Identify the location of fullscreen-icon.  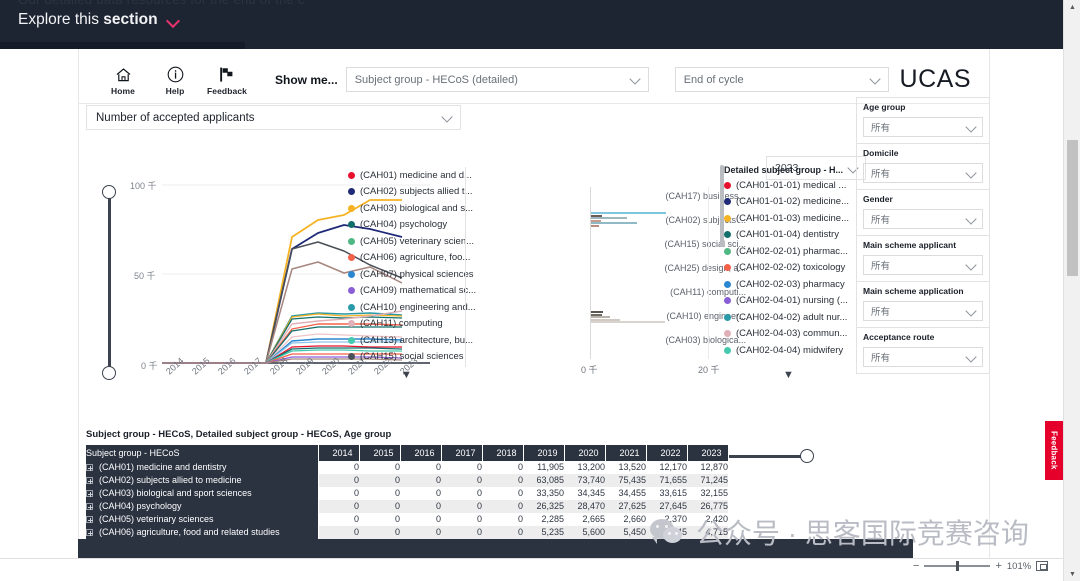
(1042, 566).